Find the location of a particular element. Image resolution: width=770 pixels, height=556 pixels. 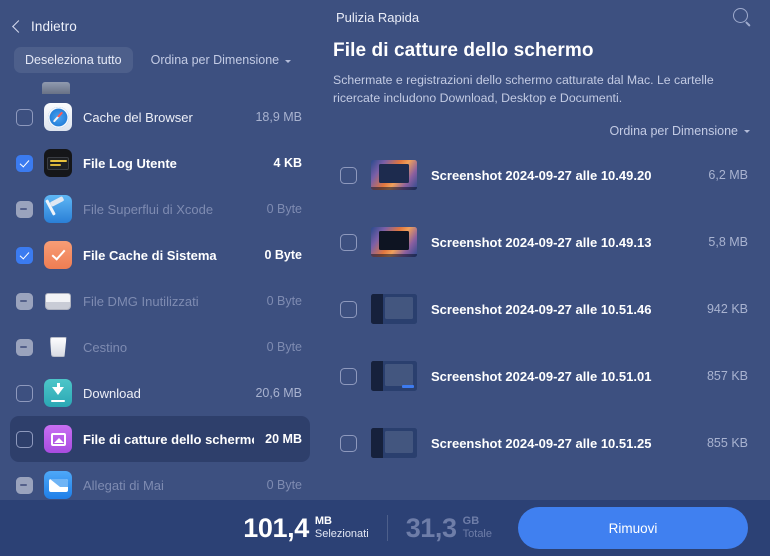

partial-app-icon is located at coordinates (56, 88).